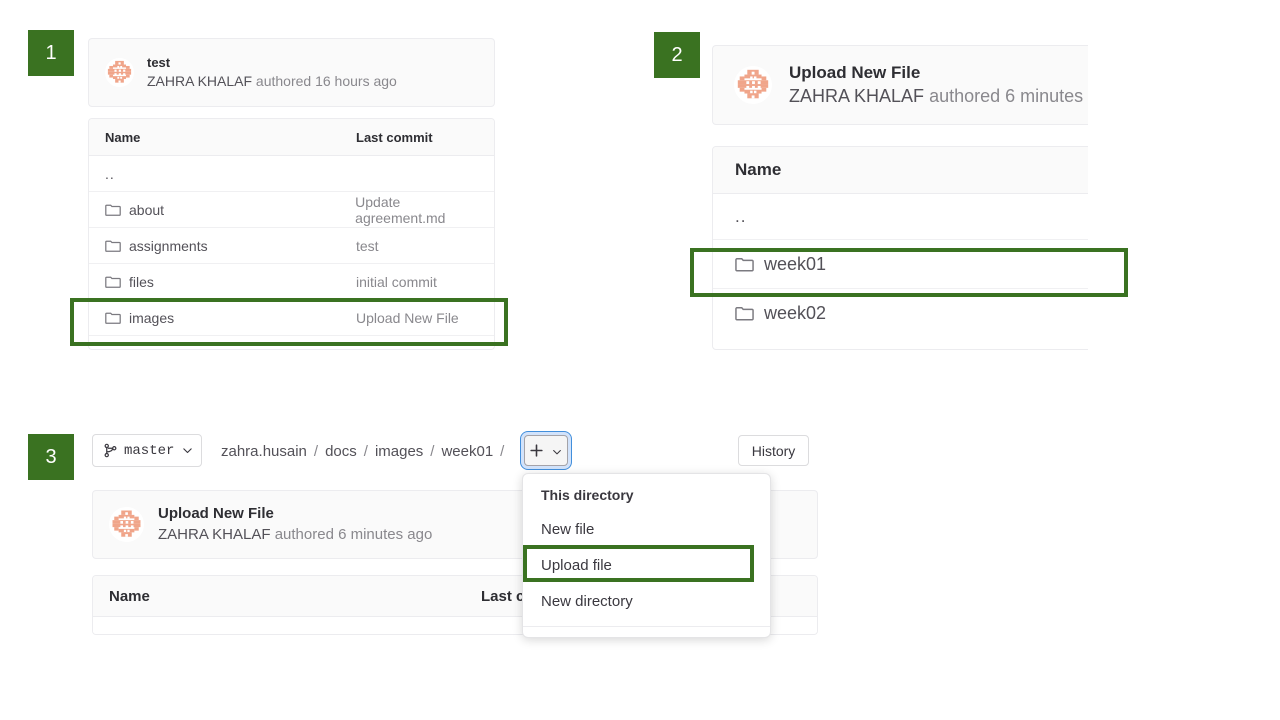  I want to click on commit-meta: ZAHRA KHALAF authored 16 hours ago, so click(272, 81).